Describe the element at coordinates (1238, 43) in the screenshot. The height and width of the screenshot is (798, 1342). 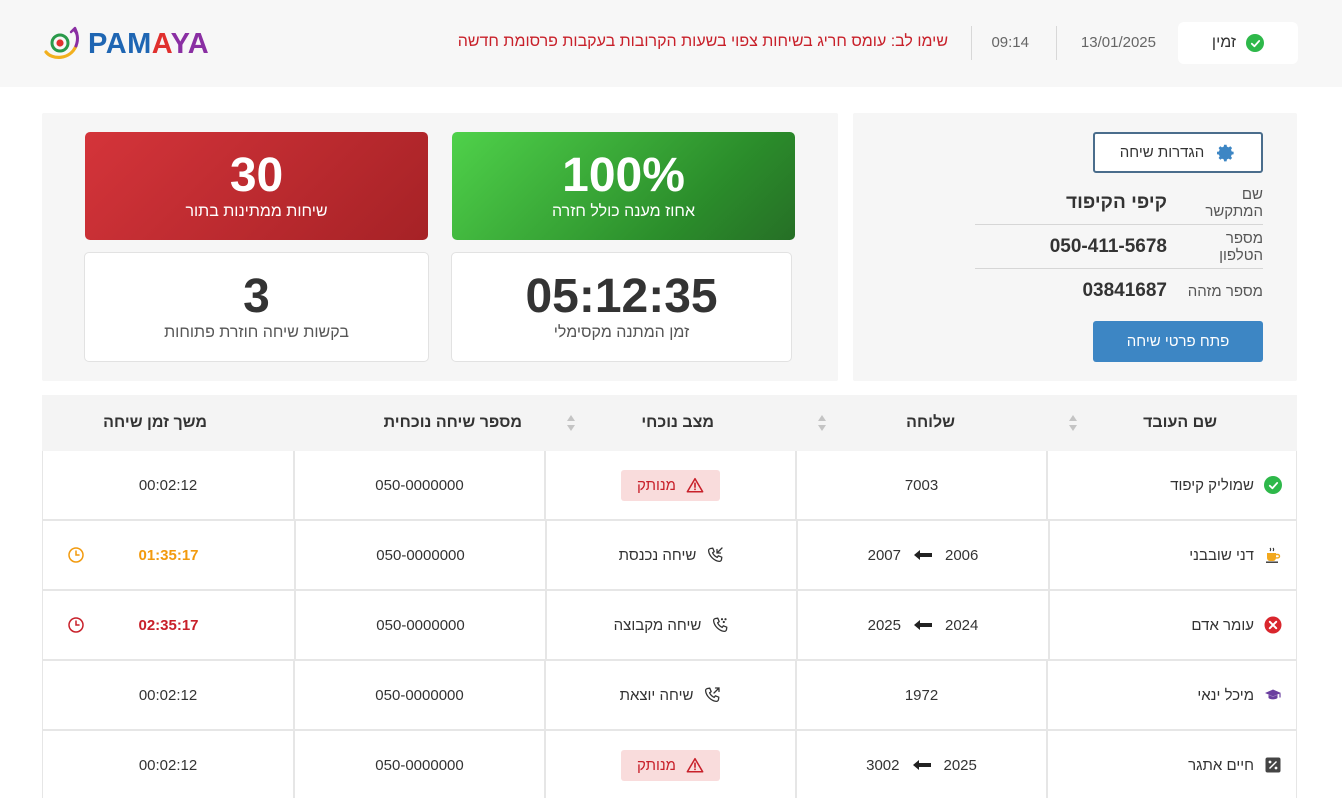
I see `agent-status-toggle: זמין` at that location.